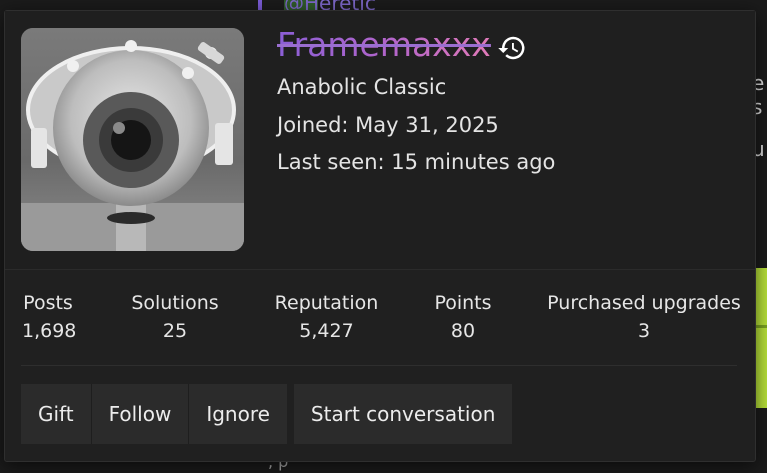 Image resolution: width=767 pixels, height=473 pixels. I want to click on stat-value: 5,427, so click(326, 331).